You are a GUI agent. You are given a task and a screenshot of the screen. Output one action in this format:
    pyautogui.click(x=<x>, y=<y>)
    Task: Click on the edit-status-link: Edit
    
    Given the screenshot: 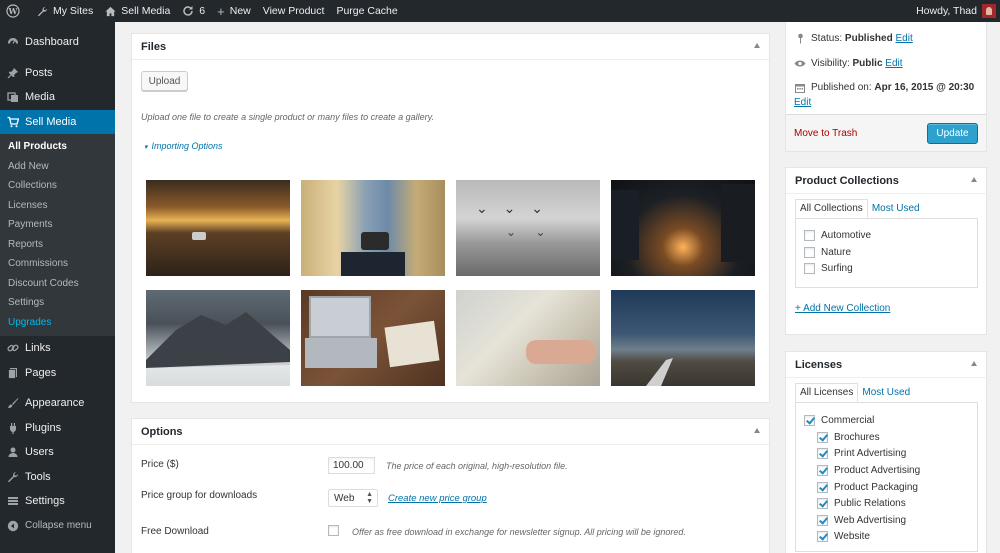 What is the action you would take?
    pyautogui.click(x=904, y=38)
    